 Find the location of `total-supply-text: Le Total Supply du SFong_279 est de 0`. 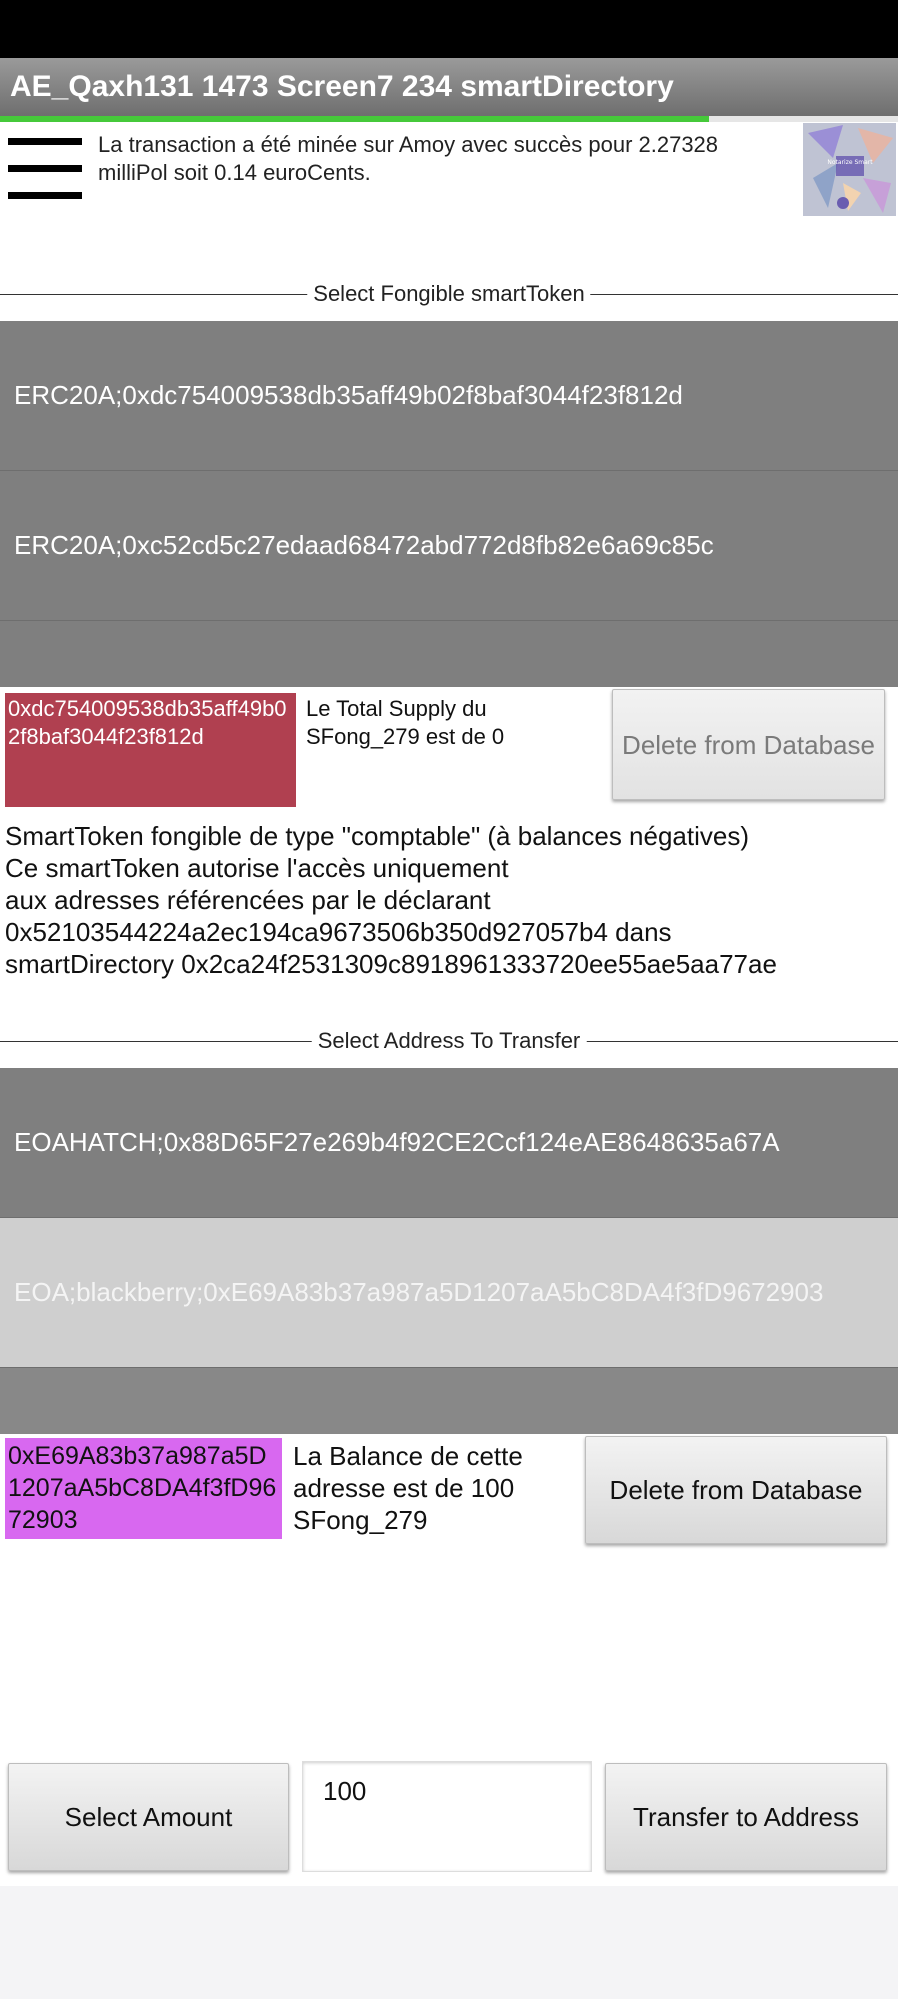

total-supply-text: Le Total Supply du SFong_279 est de 0 is located at coordinates (405, 722).